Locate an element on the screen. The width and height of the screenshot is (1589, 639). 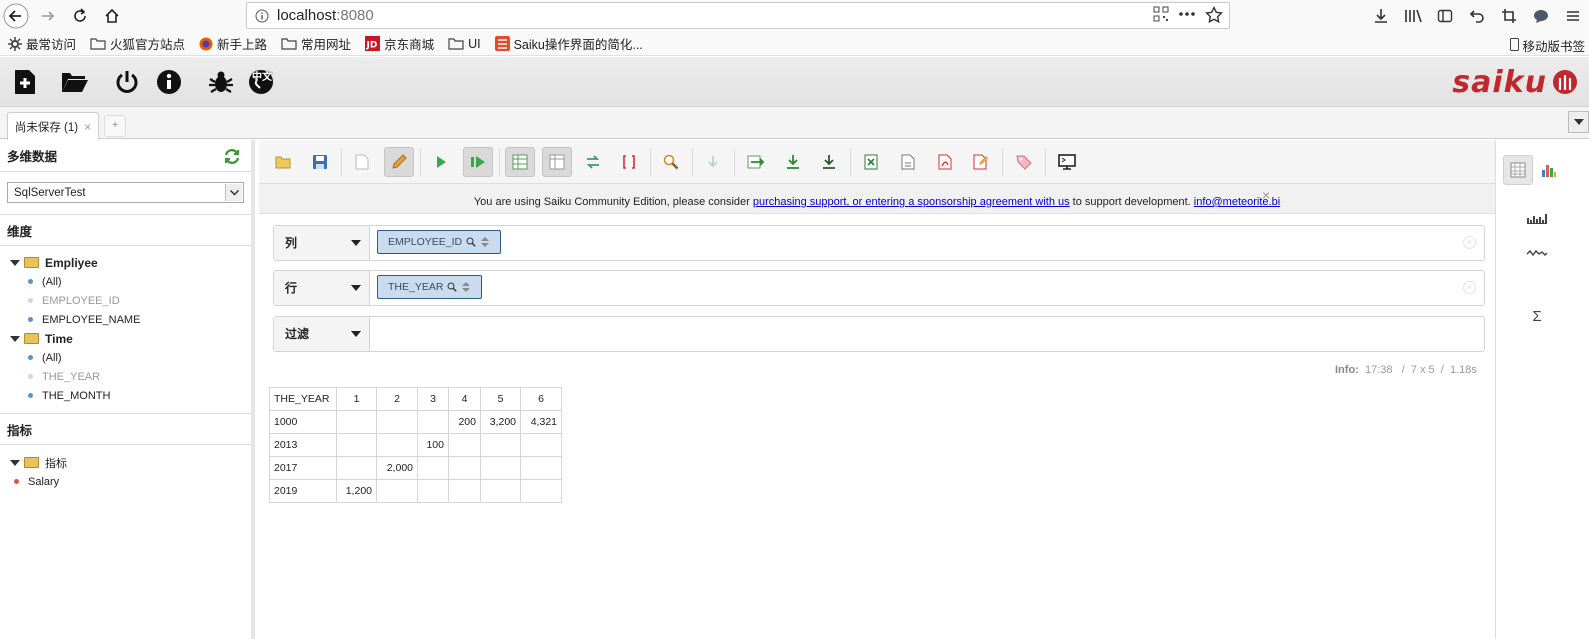
toggle-sidebar-button is located at coordinates (557, 162).